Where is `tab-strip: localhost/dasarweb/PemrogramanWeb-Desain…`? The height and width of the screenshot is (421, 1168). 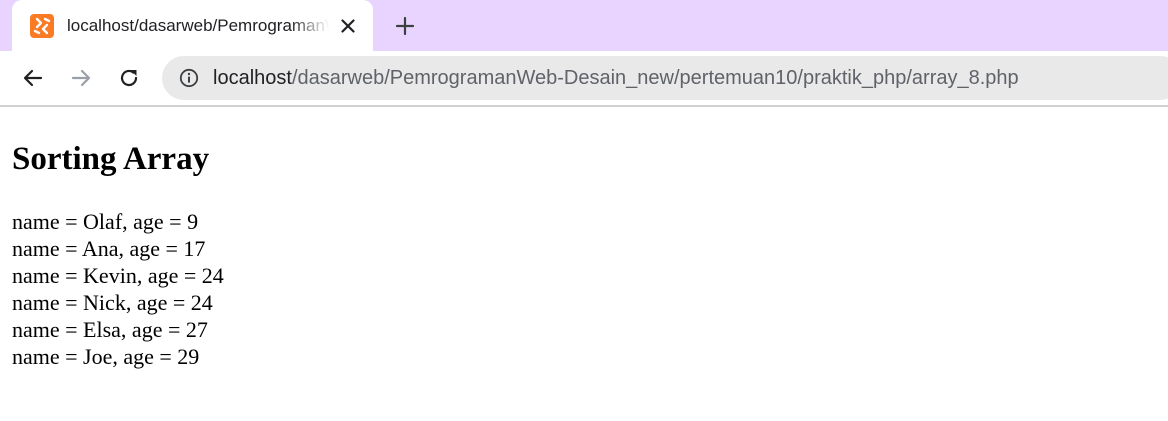
tab-strip: localhost/dasarweb/PemrogramanWeb-Desain… is located at coordinates (584, 25).